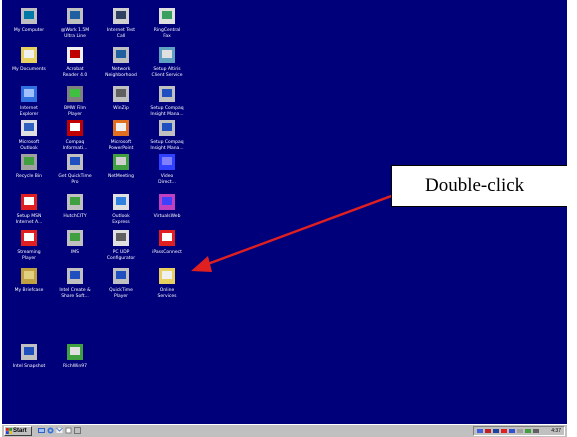 The height and width of the screenshot is (437, 577). Describe the element at coordinates (77, 430) in the screenshot. I see `explorer-quicklaunch-icon` at that location.